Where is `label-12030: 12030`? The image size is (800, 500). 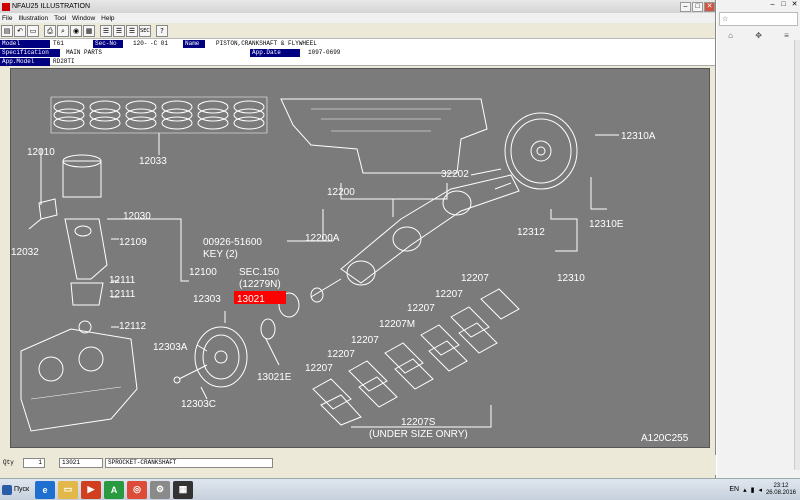 label-12030: 12030 is located at coordinates (137, 216).